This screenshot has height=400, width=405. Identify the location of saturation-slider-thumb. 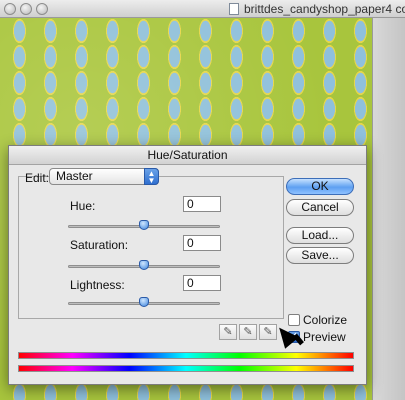
(144, 265).